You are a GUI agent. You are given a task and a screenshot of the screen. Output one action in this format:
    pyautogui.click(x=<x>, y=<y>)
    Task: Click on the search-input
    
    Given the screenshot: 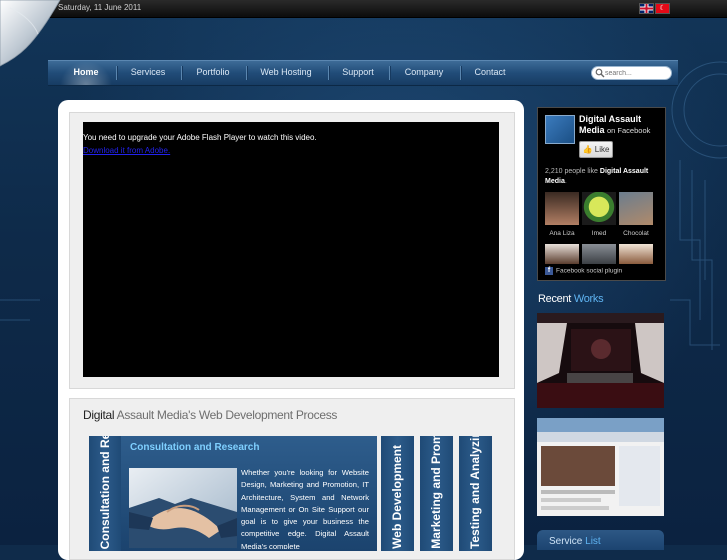 What is the action you would take?
    pyautogui.click(x=636, y=73)
    